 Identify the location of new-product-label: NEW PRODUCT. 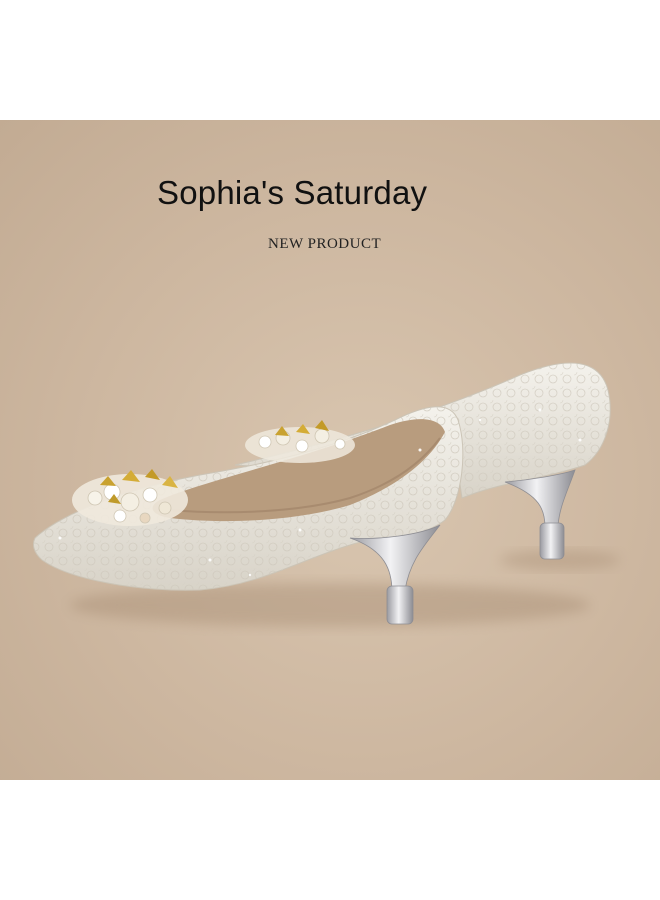
(325, 244).